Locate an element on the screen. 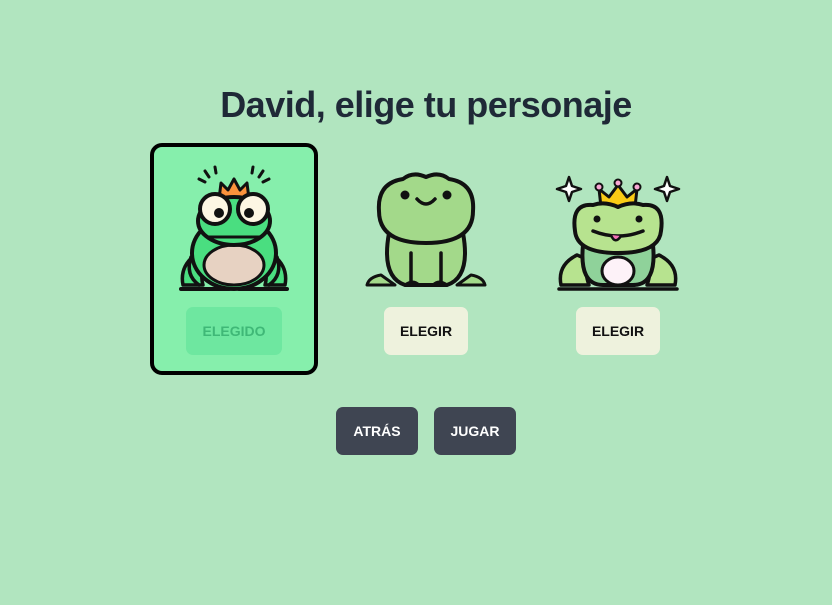 This screenshot has height=605, width=832. back-button: ATRÁS is located at coordinates (377, 431).